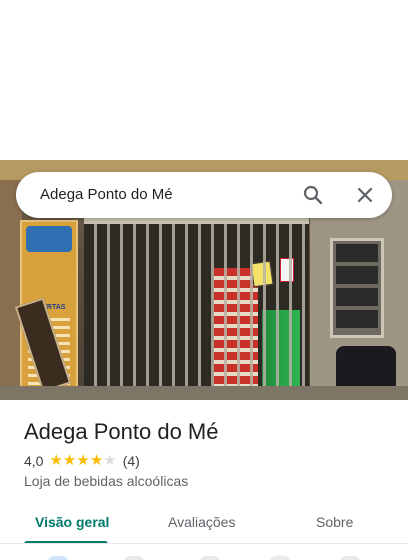  I want to click on action-buttons-peek, so click(204, 554).